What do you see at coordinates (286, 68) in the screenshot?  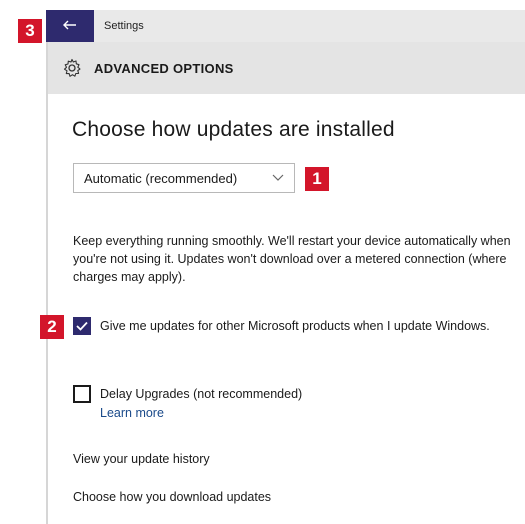 I see `page-header: ADVANCED OPTIONS` at bounding box center [286, 68].